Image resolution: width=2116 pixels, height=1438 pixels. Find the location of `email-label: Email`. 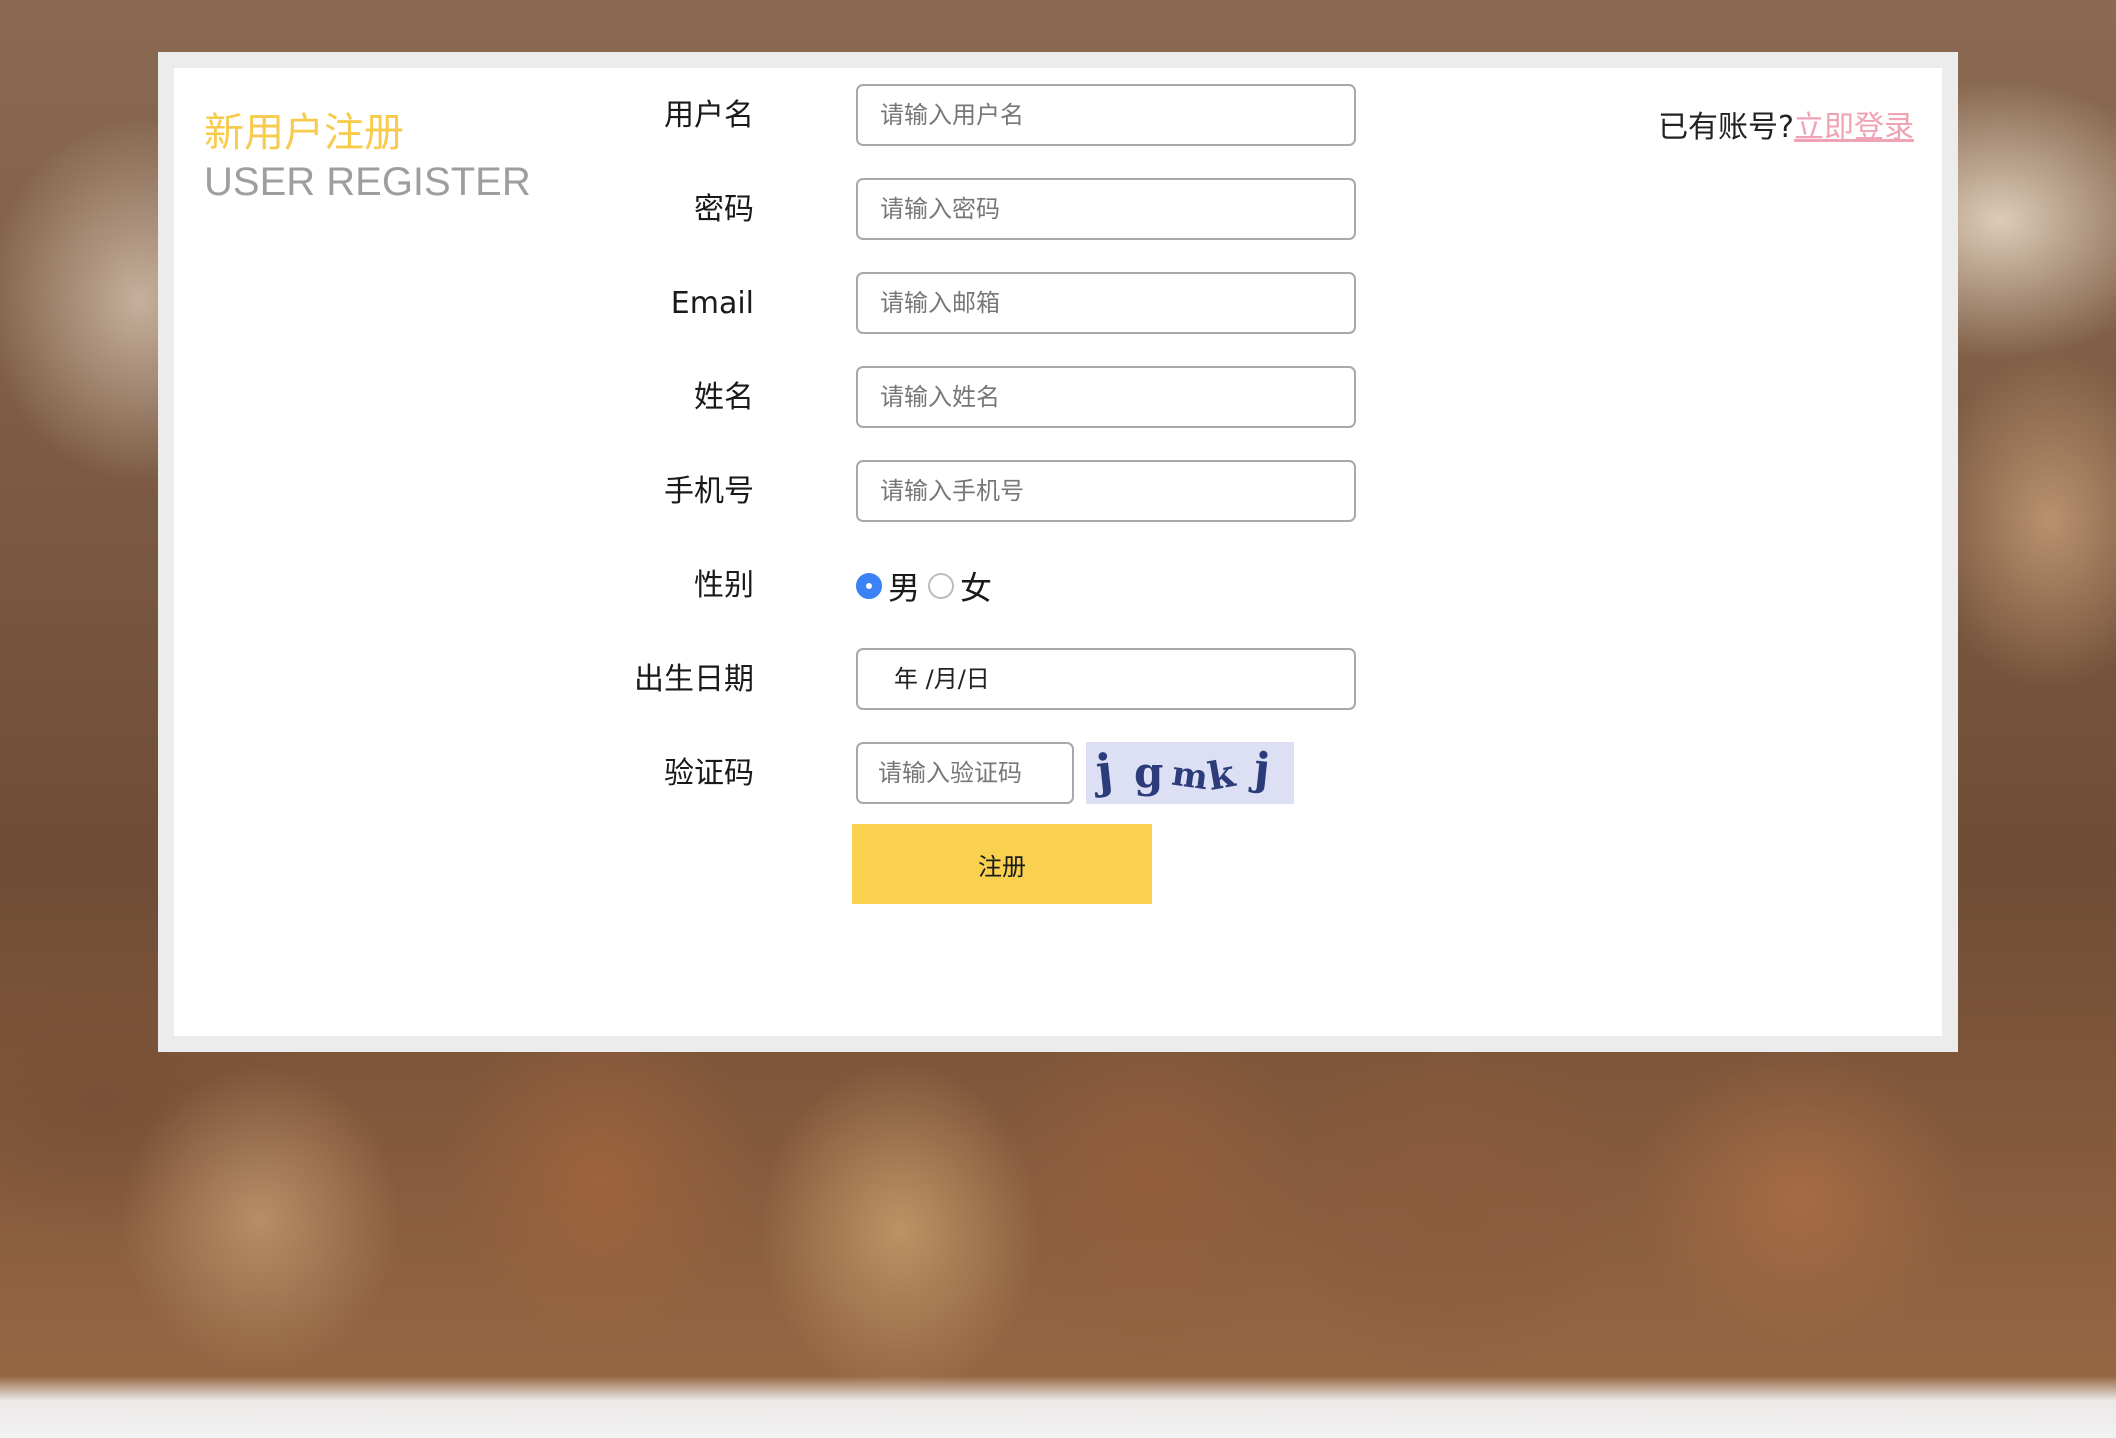

email-label: Email is located at coordinates (712, 303).